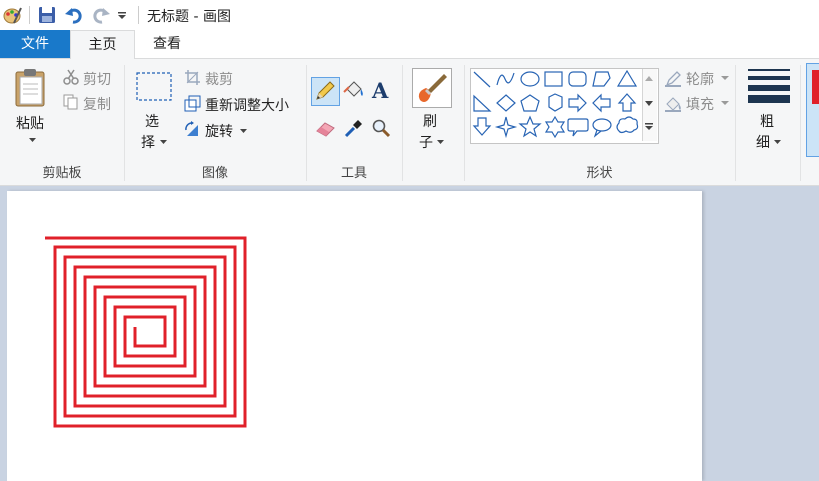  I want to click on shapes-scroll-up-icon, so click(649, 79).